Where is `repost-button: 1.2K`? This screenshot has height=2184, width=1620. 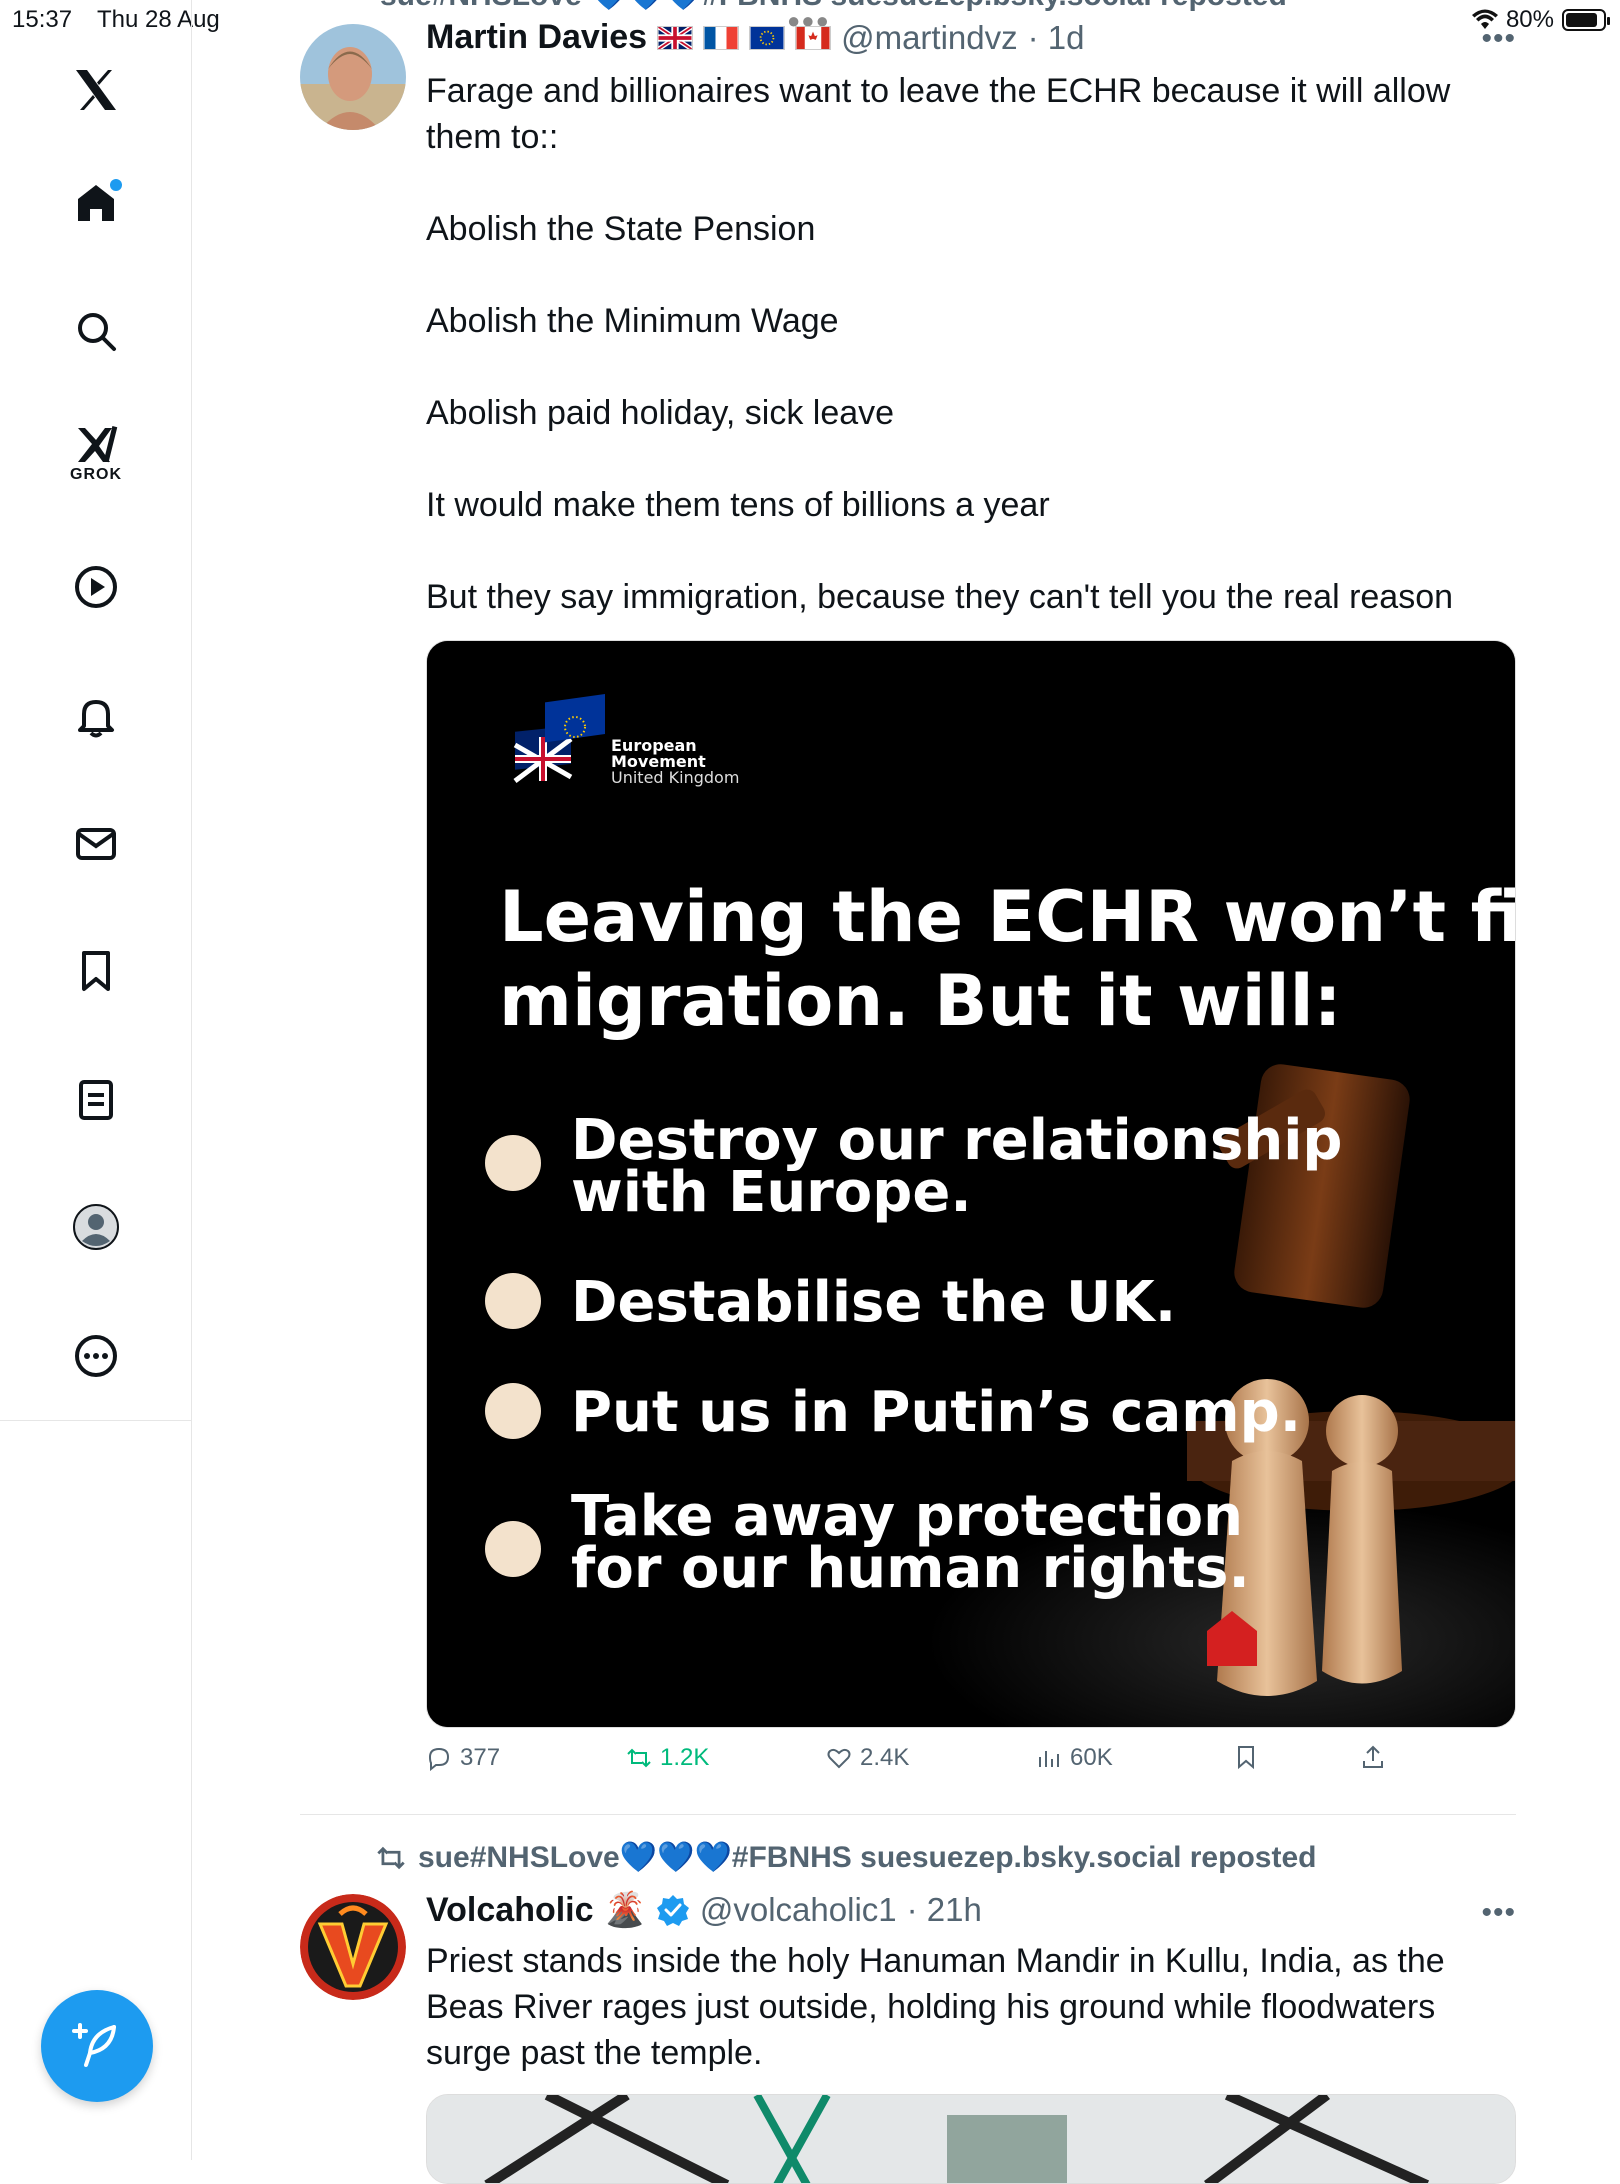 repost-button: 1.2K is located at coordinates (667, 1758).